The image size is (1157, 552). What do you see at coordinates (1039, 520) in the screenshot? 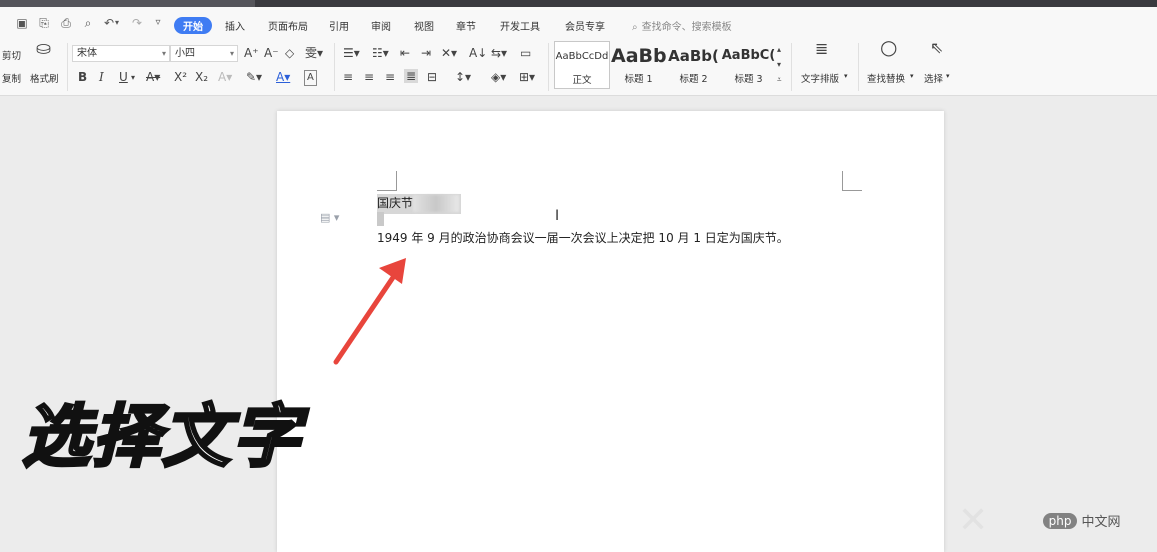
I see `watermark: ✕ php 中文网` at bounding box center [1039, 520].